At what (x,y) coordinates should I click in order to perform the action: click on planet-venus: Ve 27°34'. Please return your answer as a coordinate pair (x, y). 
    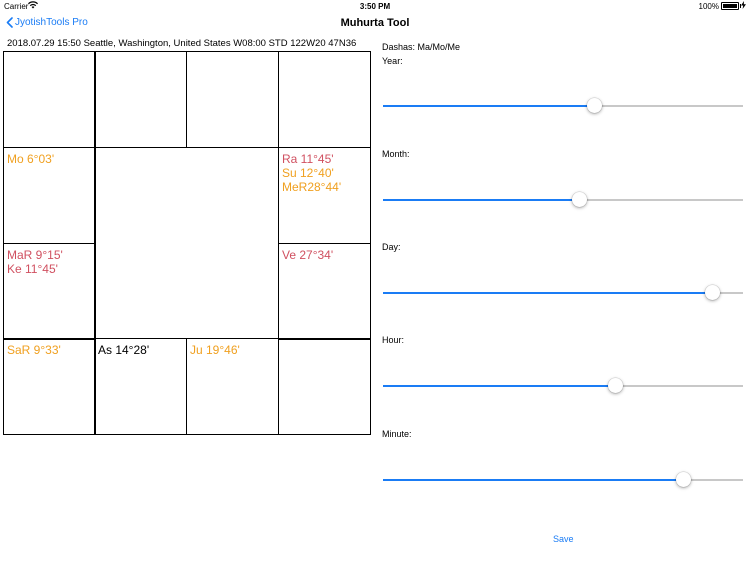
    Looking at the image, I should click on (308, 255).